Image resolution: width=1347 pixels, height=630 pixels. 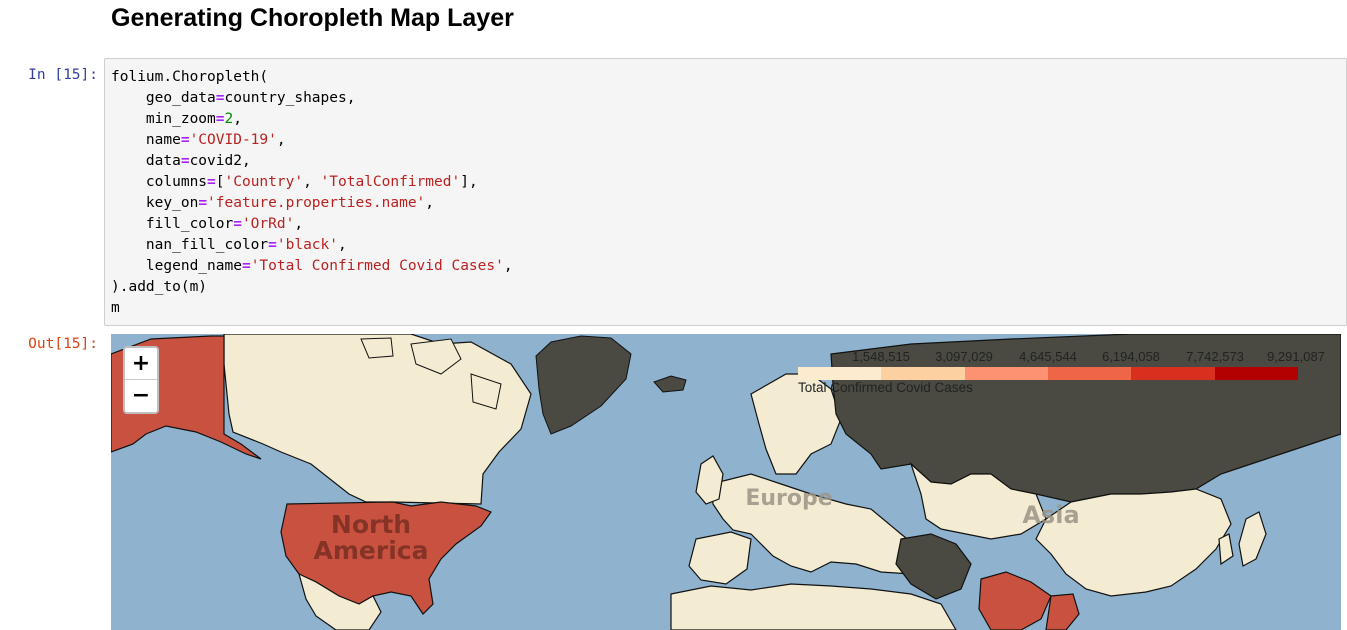 I want to click on north-africa-shape, so click(x=813, y=606).